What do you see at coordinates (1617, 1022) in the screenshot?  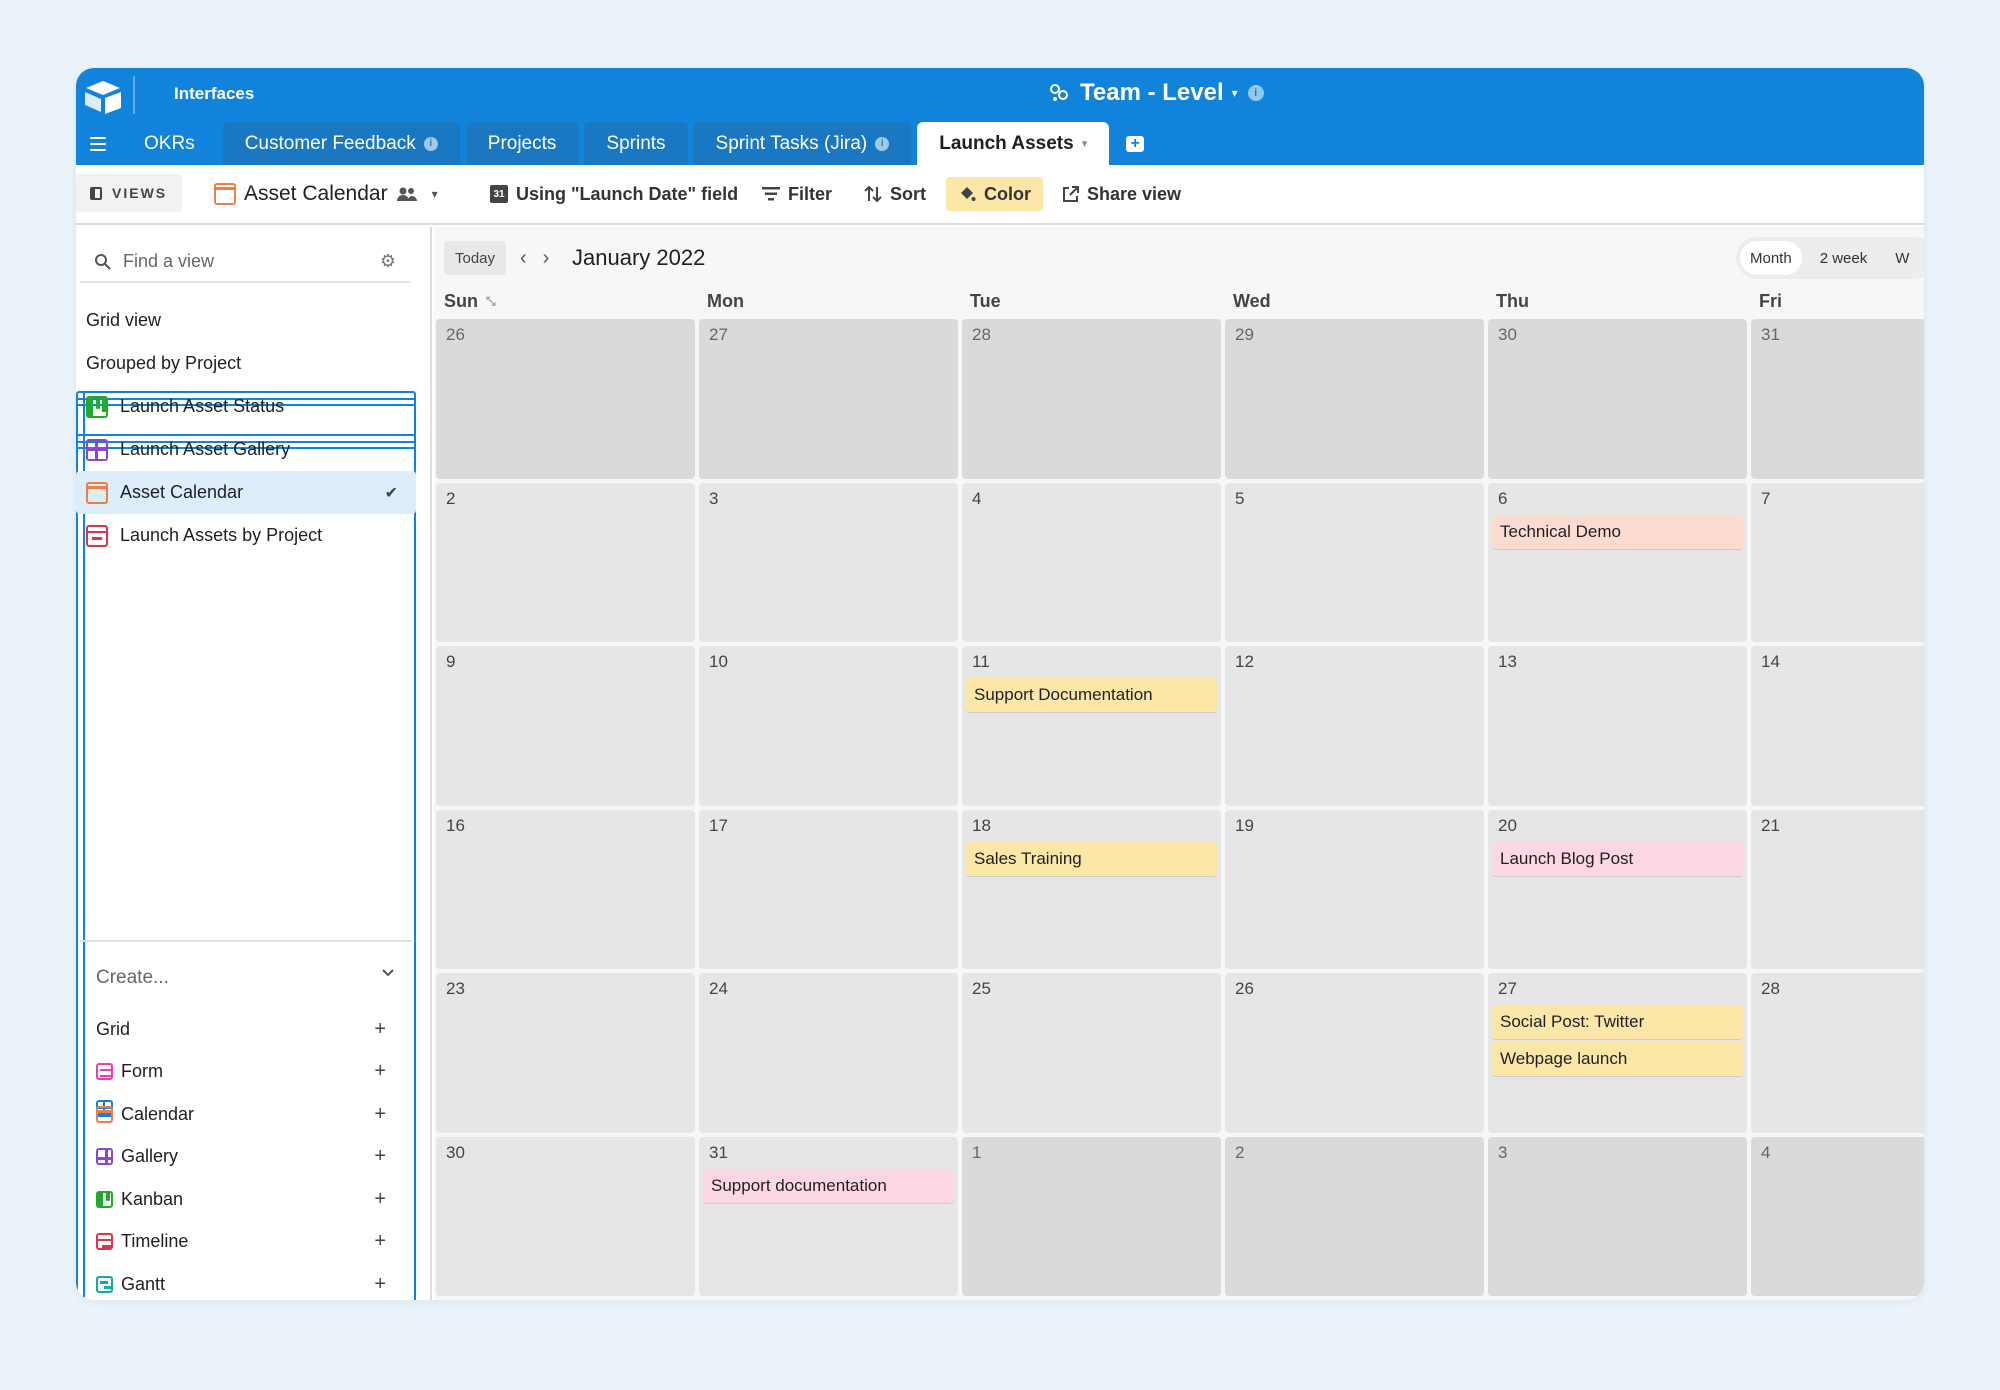 I see `calendar-event: Social Post: Twitter` at bounding box center [1617, 1022].